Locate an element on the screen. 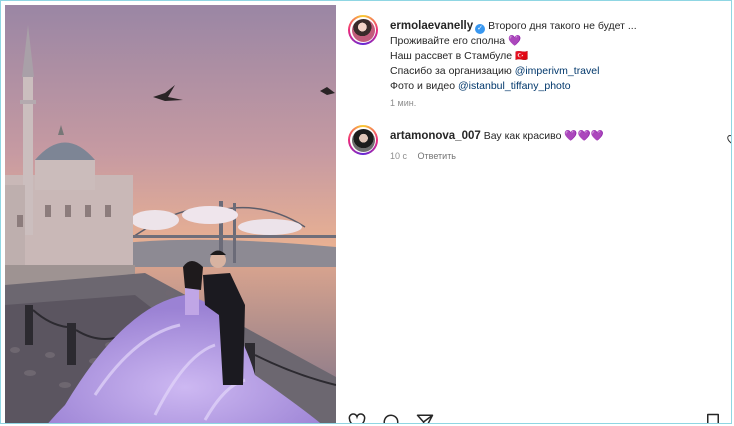 The width and height of the screenshot is (734, 426). bookmark-icon is located at coordinates (713, 418).